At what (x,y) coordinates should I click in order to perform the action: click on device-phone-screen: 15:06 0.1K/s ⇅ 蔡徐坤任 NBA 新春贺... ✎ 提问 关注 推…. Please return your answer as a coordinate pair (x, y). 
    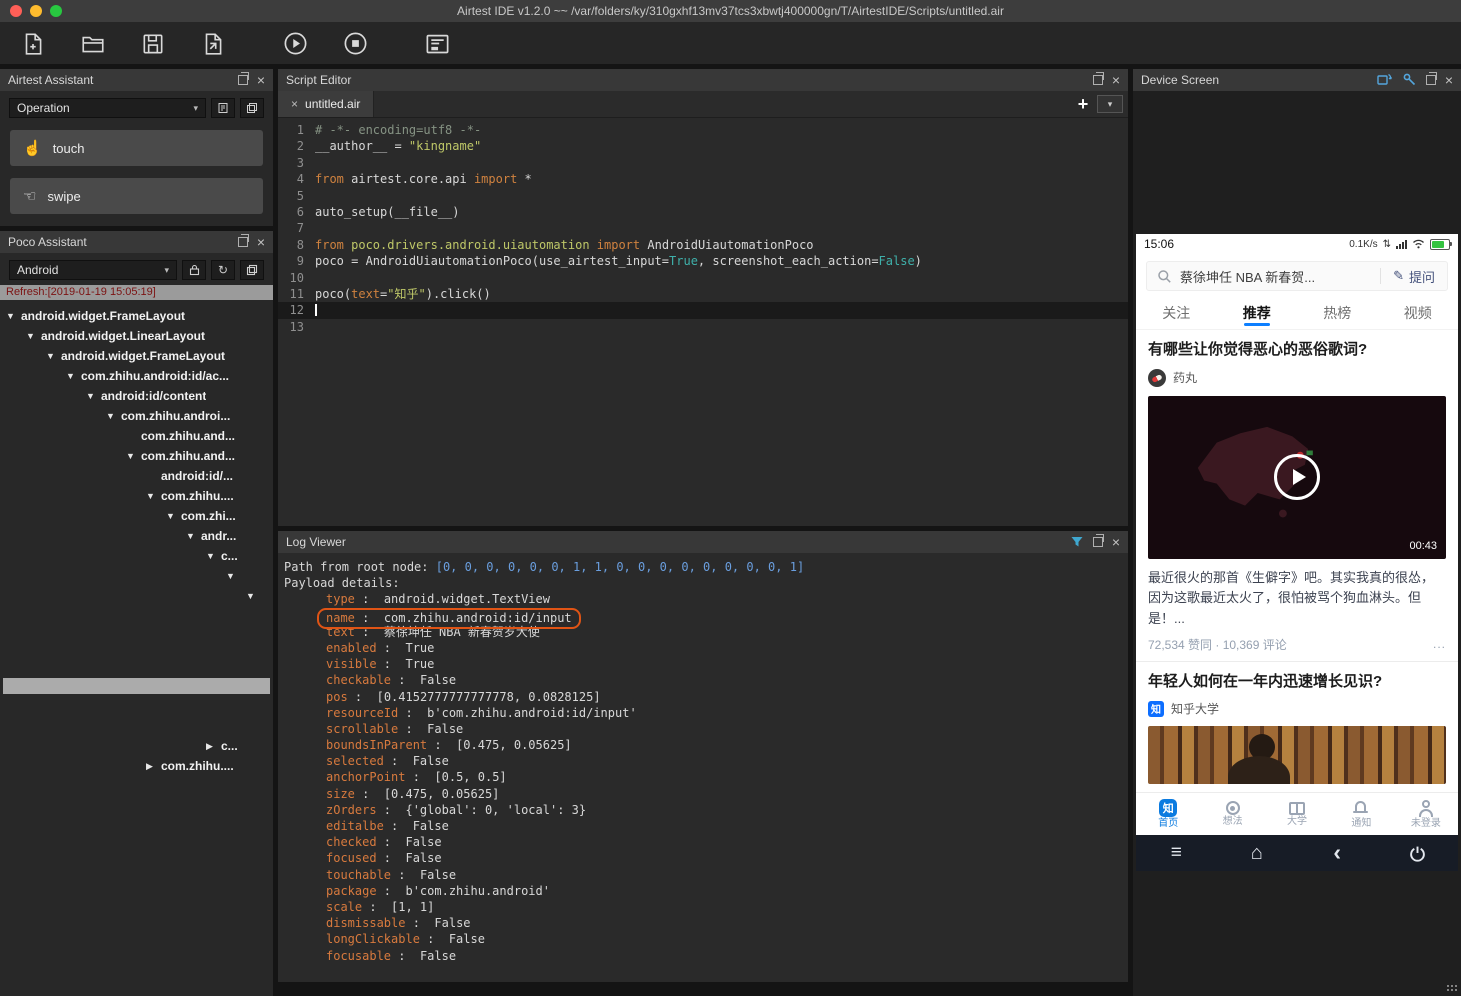
    Looking at the image, I should click on (1297, 553).